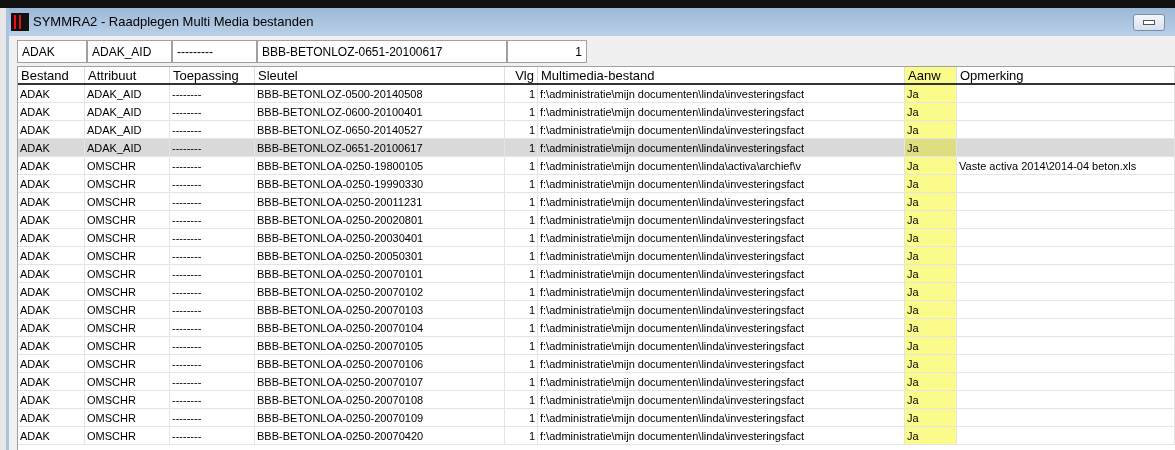 This screenshot has height=450, width=1175. I want to click on table-cell: BBB-BETONLOA-0250-20070107, so click(340, 381).